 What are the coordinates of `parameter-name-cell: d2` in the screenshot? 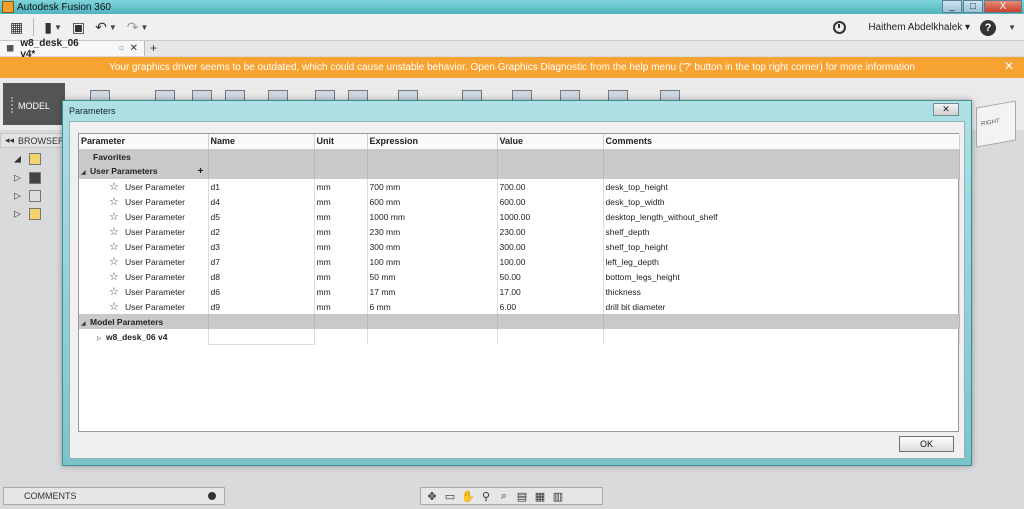 It's located at (261, 231).